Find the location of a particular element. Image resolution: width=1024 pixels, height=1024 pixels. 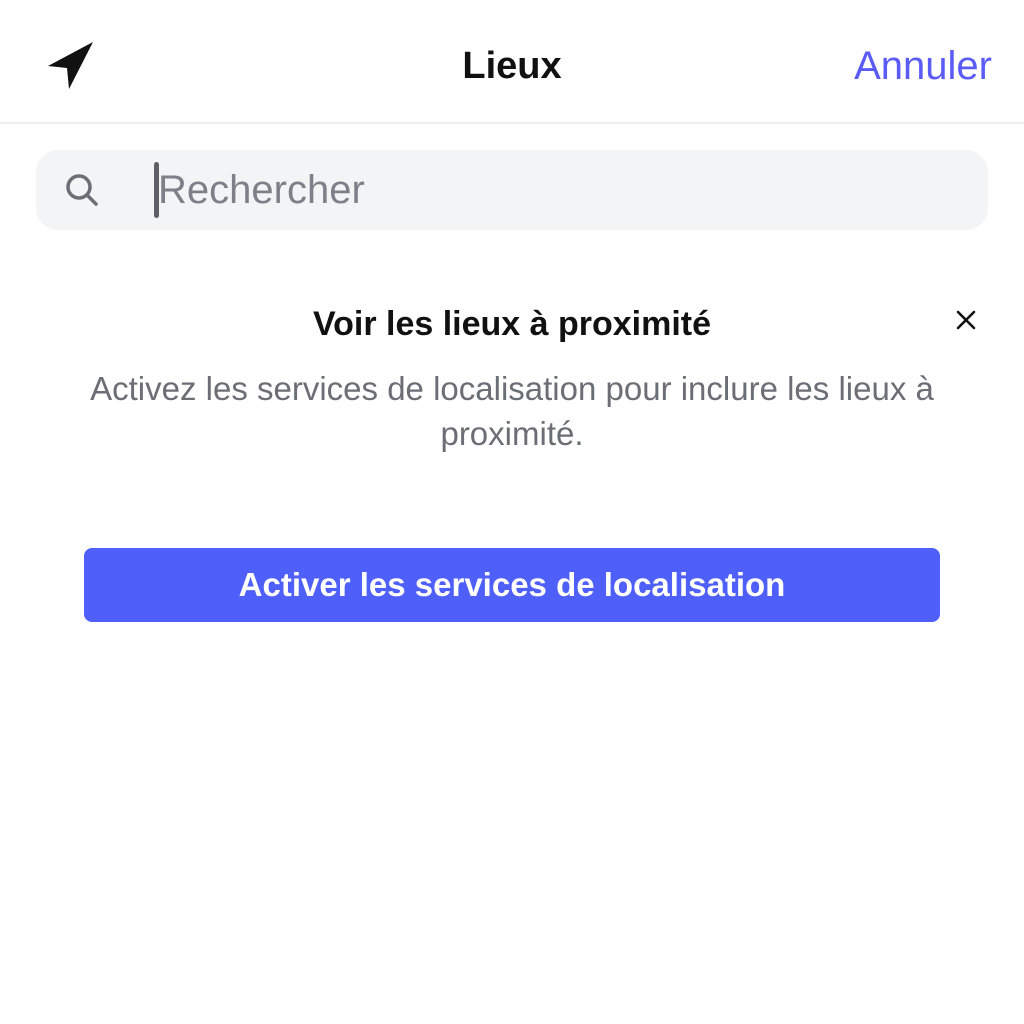

enable-location-services-button: Activer les services de localisation is located at coordinates (512, 585).